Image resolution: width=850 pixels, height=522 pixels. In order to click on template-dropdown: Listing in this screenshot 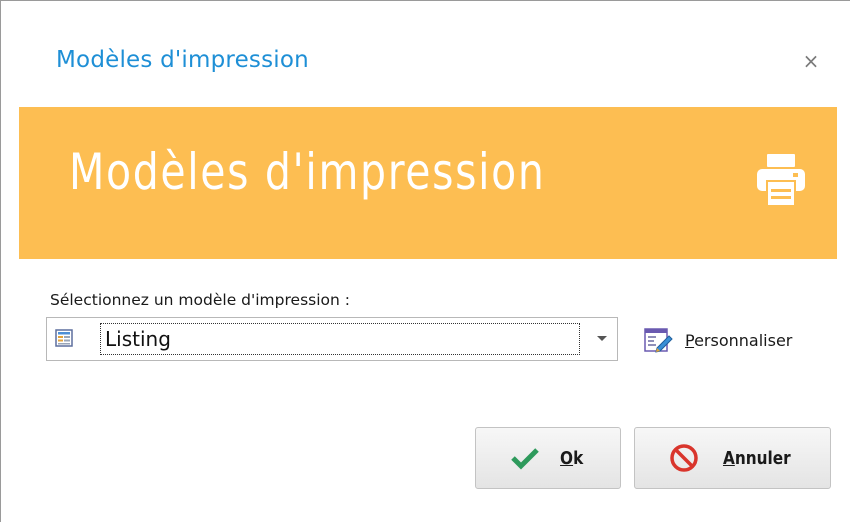, I will do `click(332, 339)`.